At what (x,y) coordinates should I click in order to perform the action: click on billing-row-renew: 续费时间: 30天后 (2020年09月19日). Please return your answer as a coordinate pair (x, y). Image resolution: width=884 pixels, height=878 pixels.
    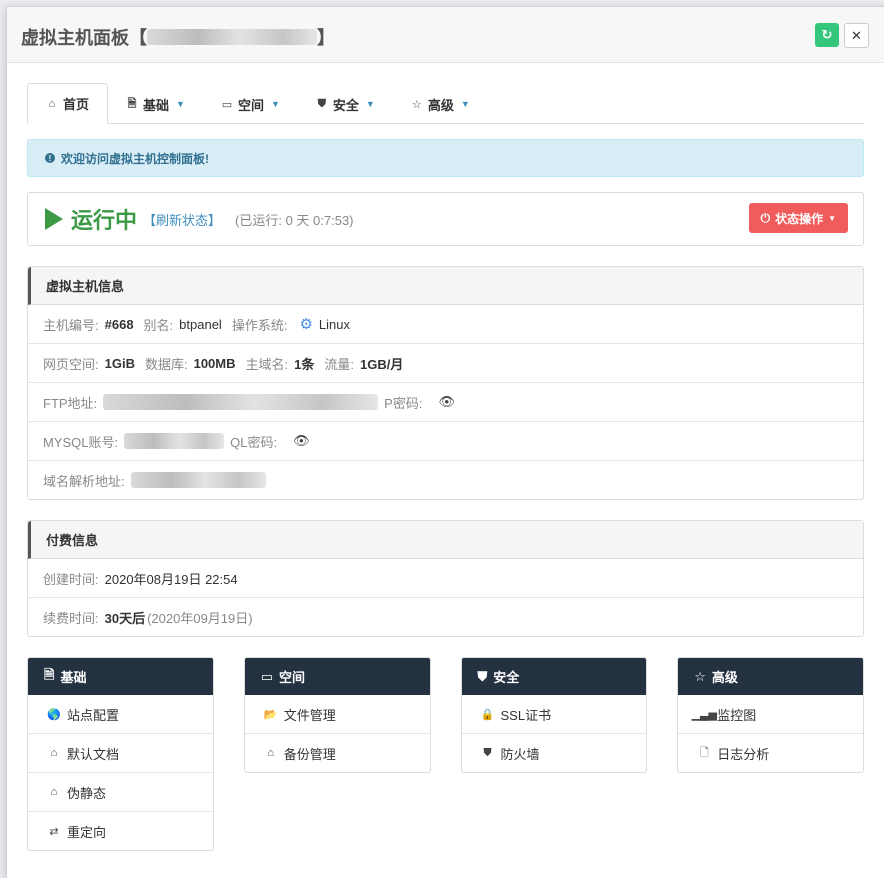
    Looking at the image, I should click on (445, 617).